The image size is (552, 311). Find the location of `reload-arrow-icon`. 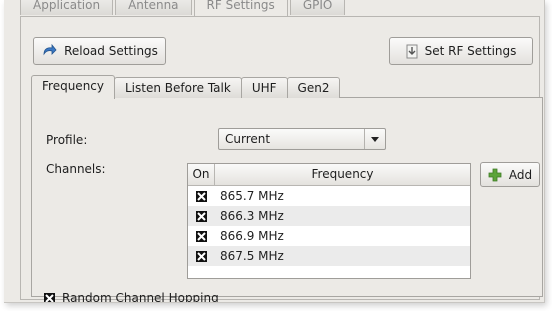

reload-arrow-icon is located at coordinates (49, 51).